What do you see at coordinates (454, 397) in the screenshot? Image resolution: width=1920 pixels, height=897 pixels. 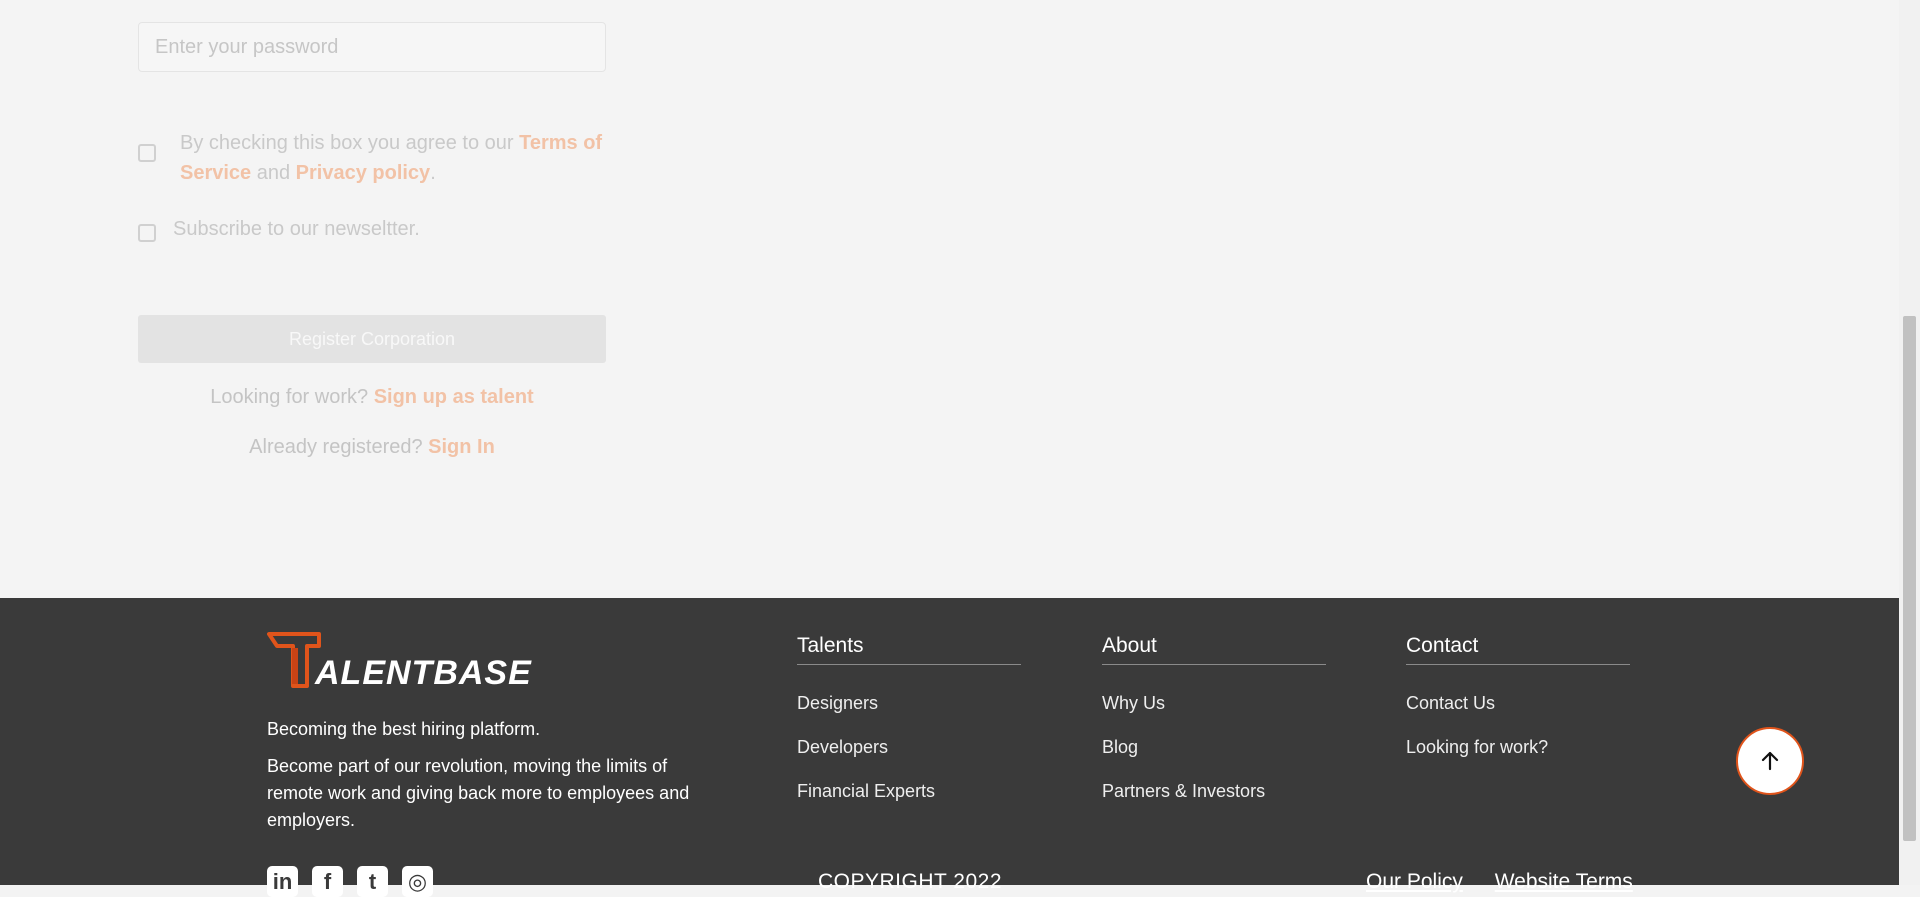 I see `sign-up-talent-link: Sign up as talent` at bounding box center [454, 397].